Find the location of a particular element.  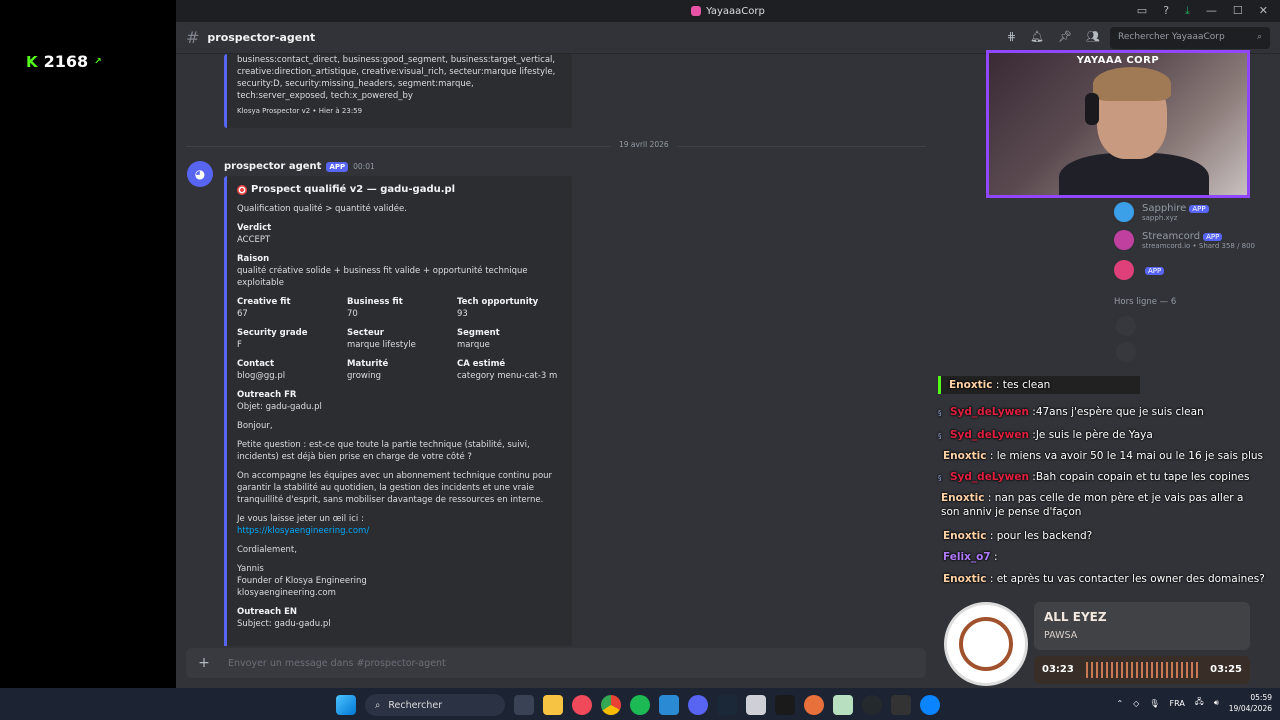

message-time: 00:01 is located at coordinates (364, 166).